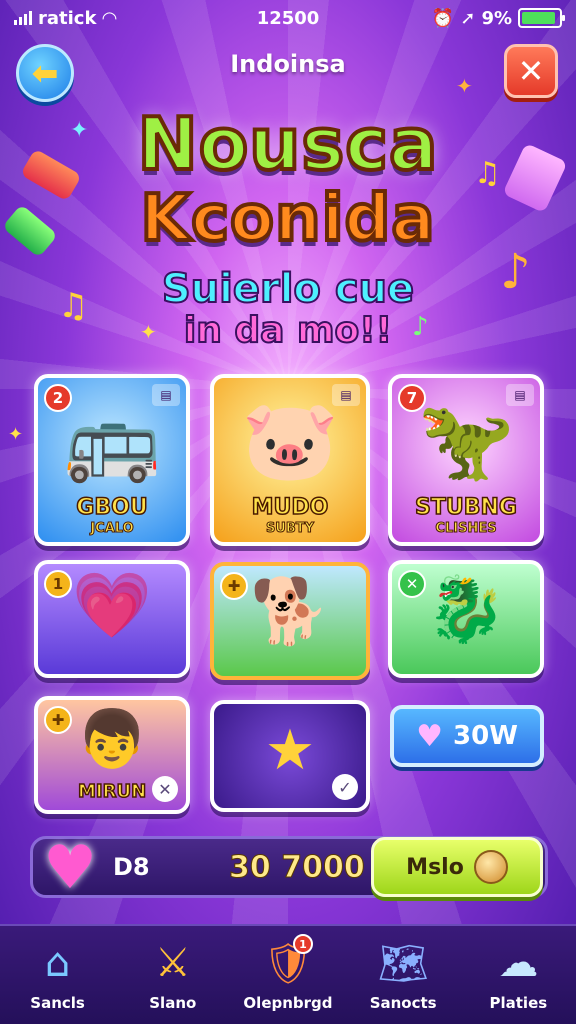  I want to click on close-icon: ✕, so click(531, 71).